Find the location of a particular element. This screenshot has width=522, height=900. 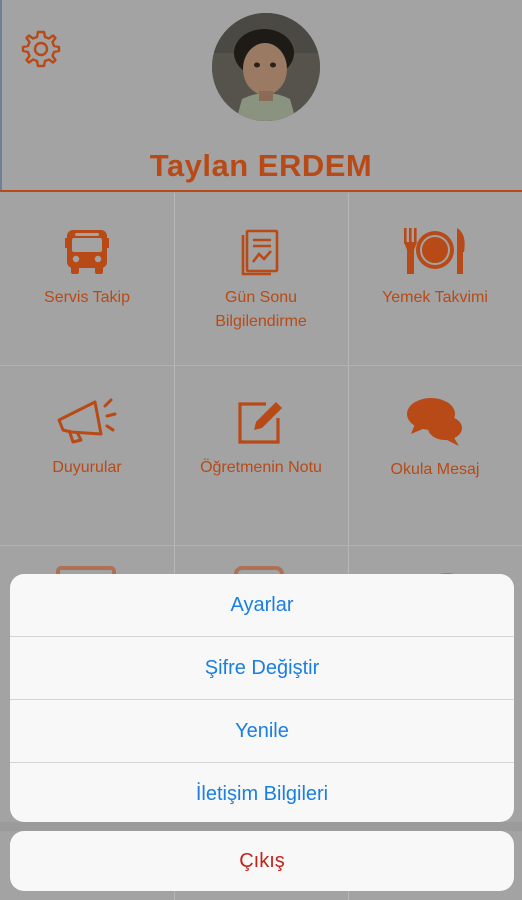

tile-label: Okula Mesaj is located at coordinates (435, 469).